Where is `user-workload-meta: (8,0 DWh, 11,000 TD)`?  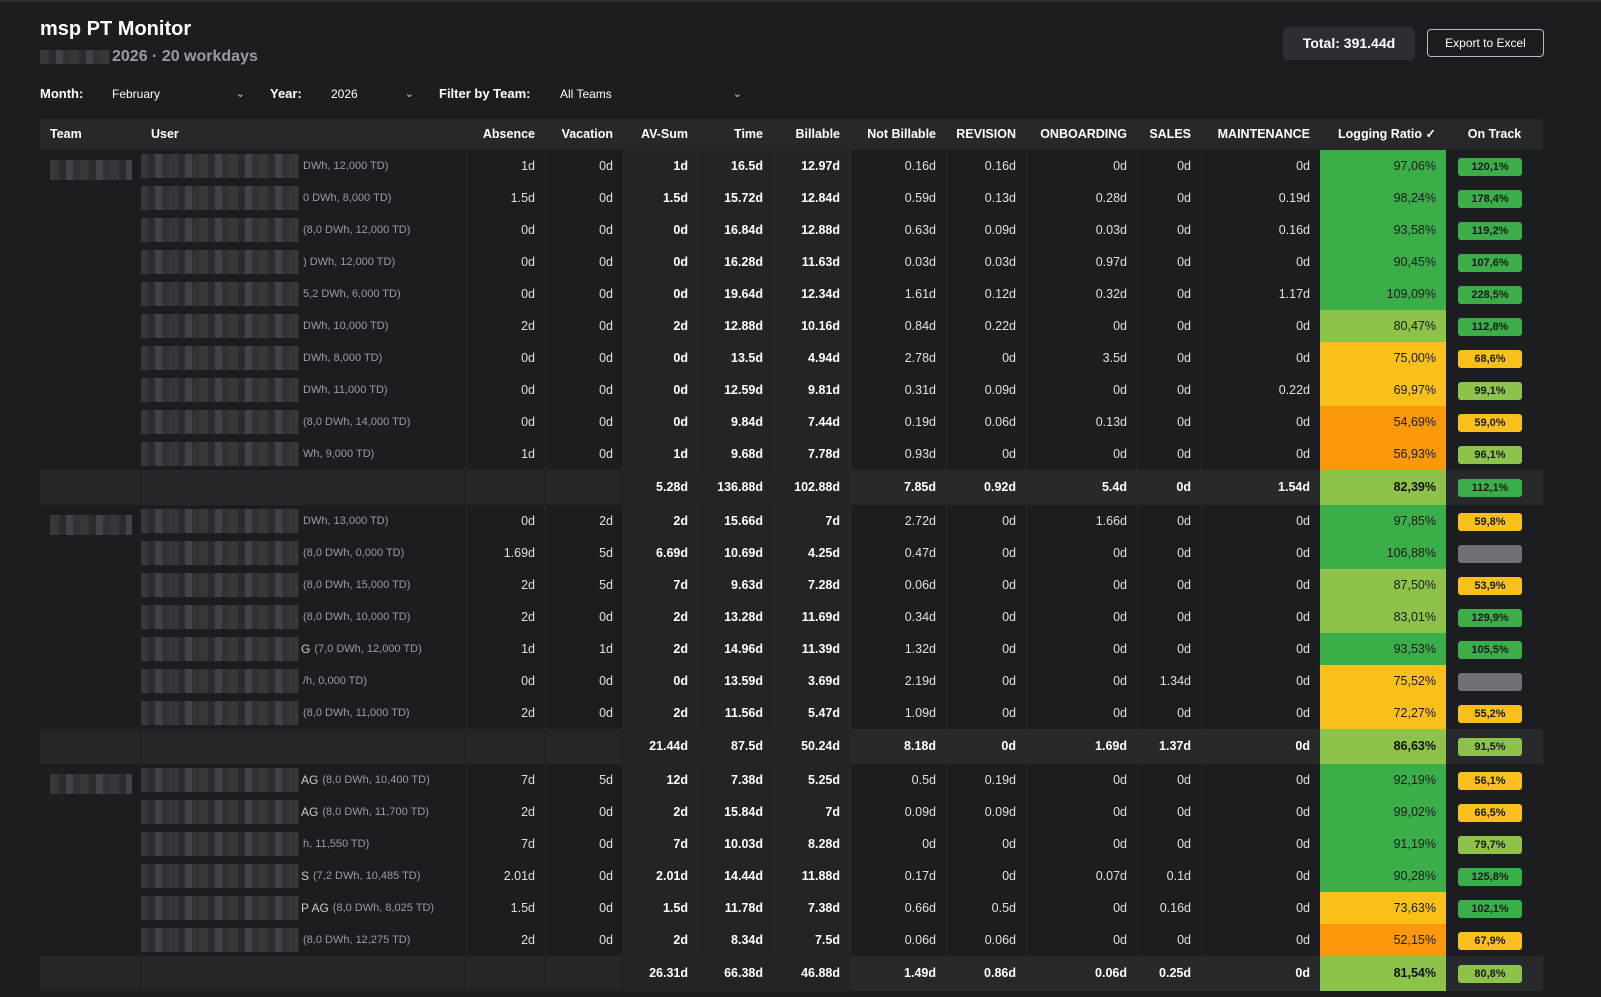
user-workload-meta: (8,0 DWh, 11,000 TD) is located at coordinates (356, 713).